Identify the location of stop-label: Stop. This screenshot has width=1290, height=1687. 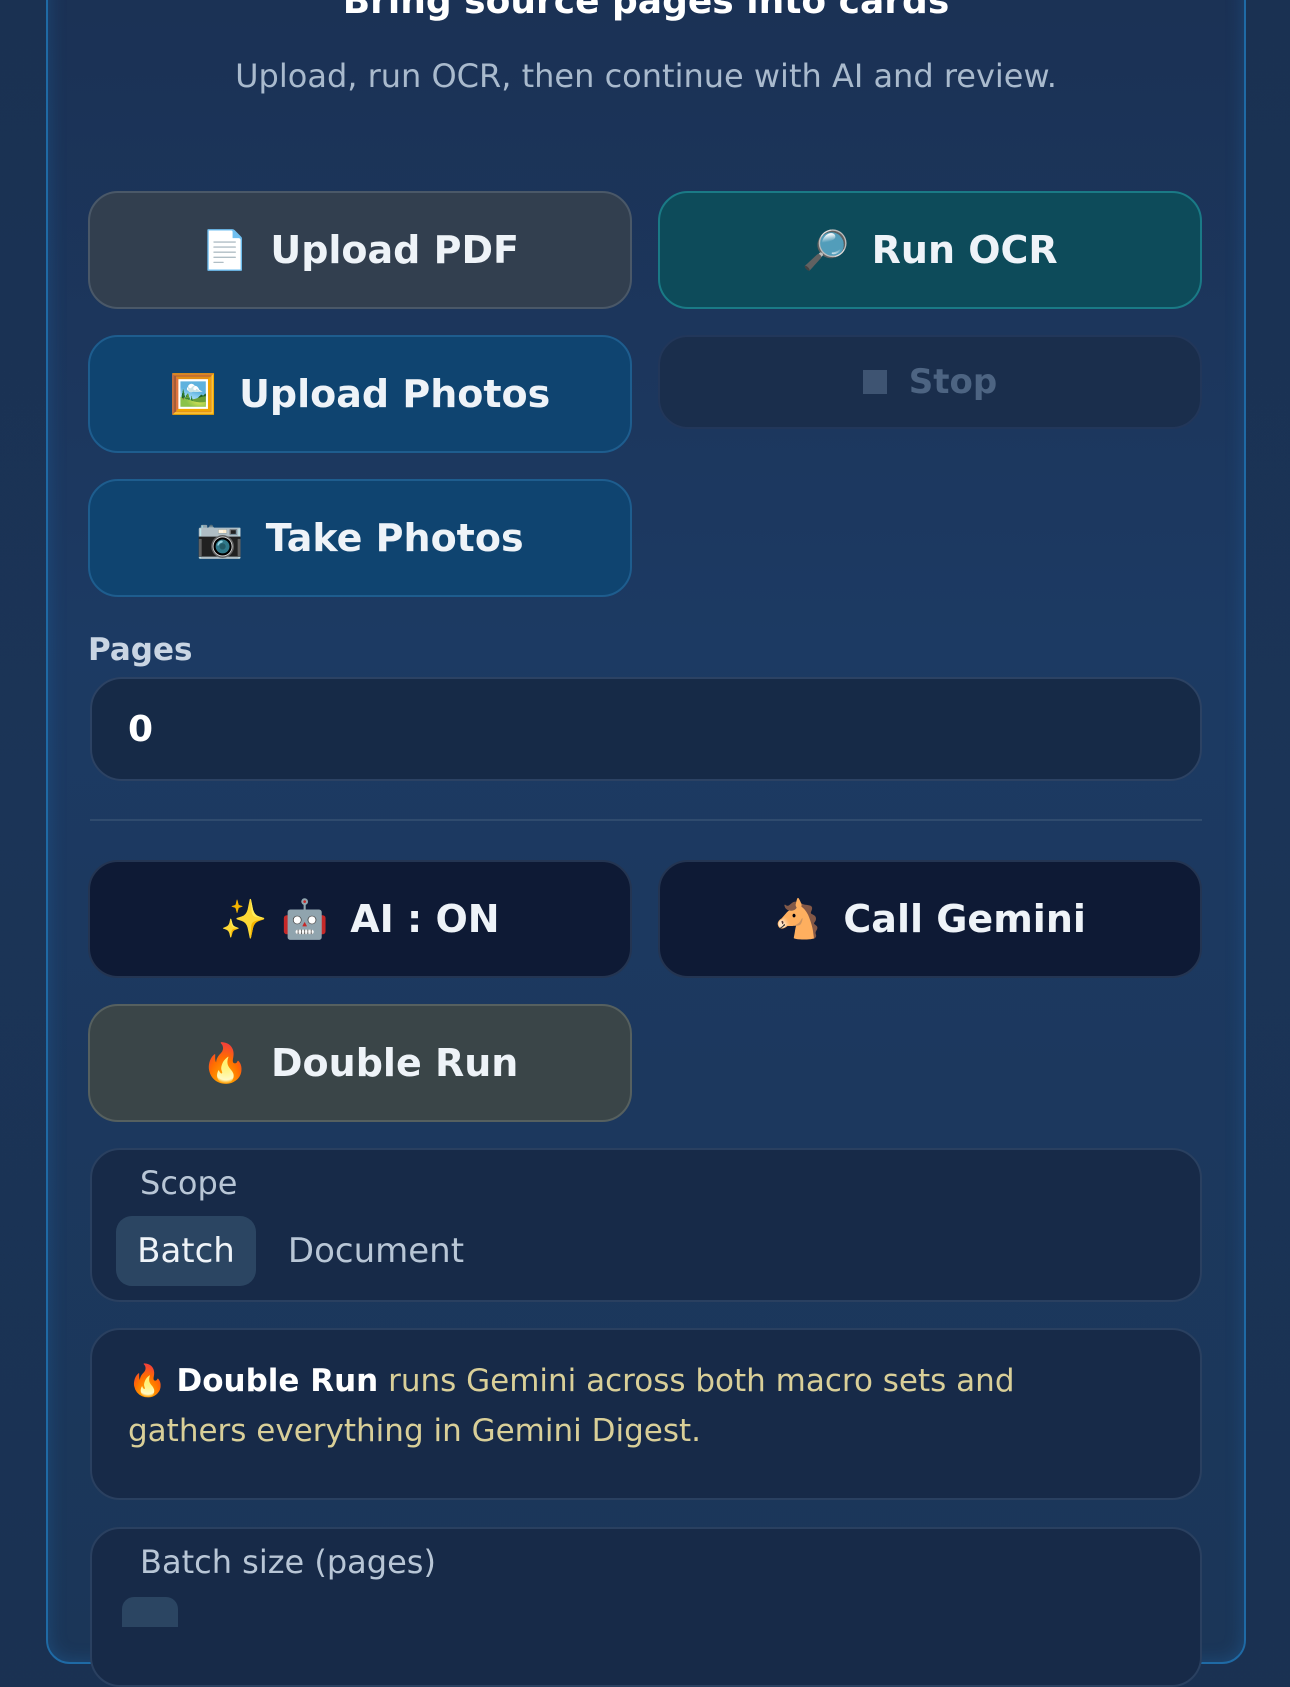
(953, 382).